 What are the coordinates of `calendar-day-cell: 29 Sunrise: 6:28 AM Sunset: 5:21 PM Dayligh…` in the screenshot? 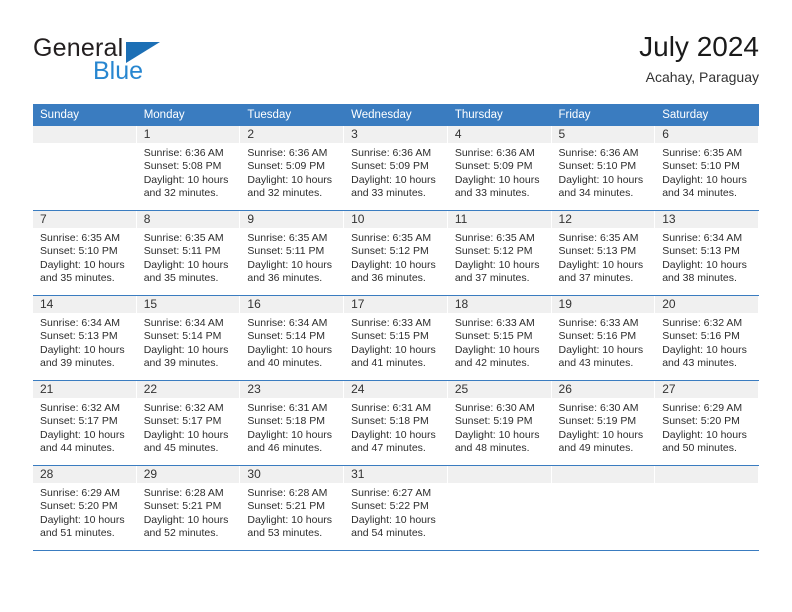 It's located at (188, 508).